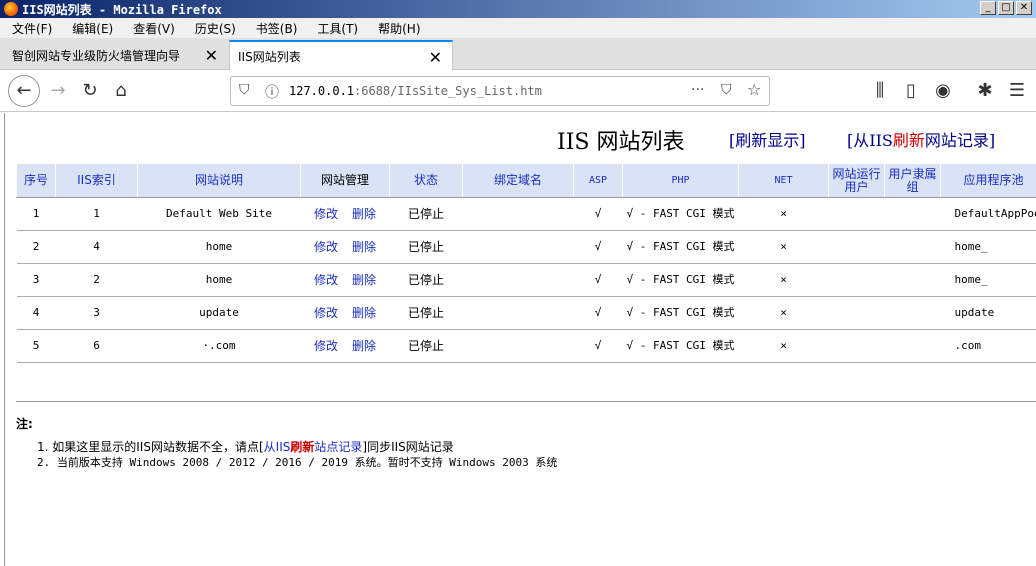 This screenshot has width=1036, height=566. Describe the element at coordinates (767, 139) in the screenshot. I see `refresh-display-link: [刷新显示]` at that location.